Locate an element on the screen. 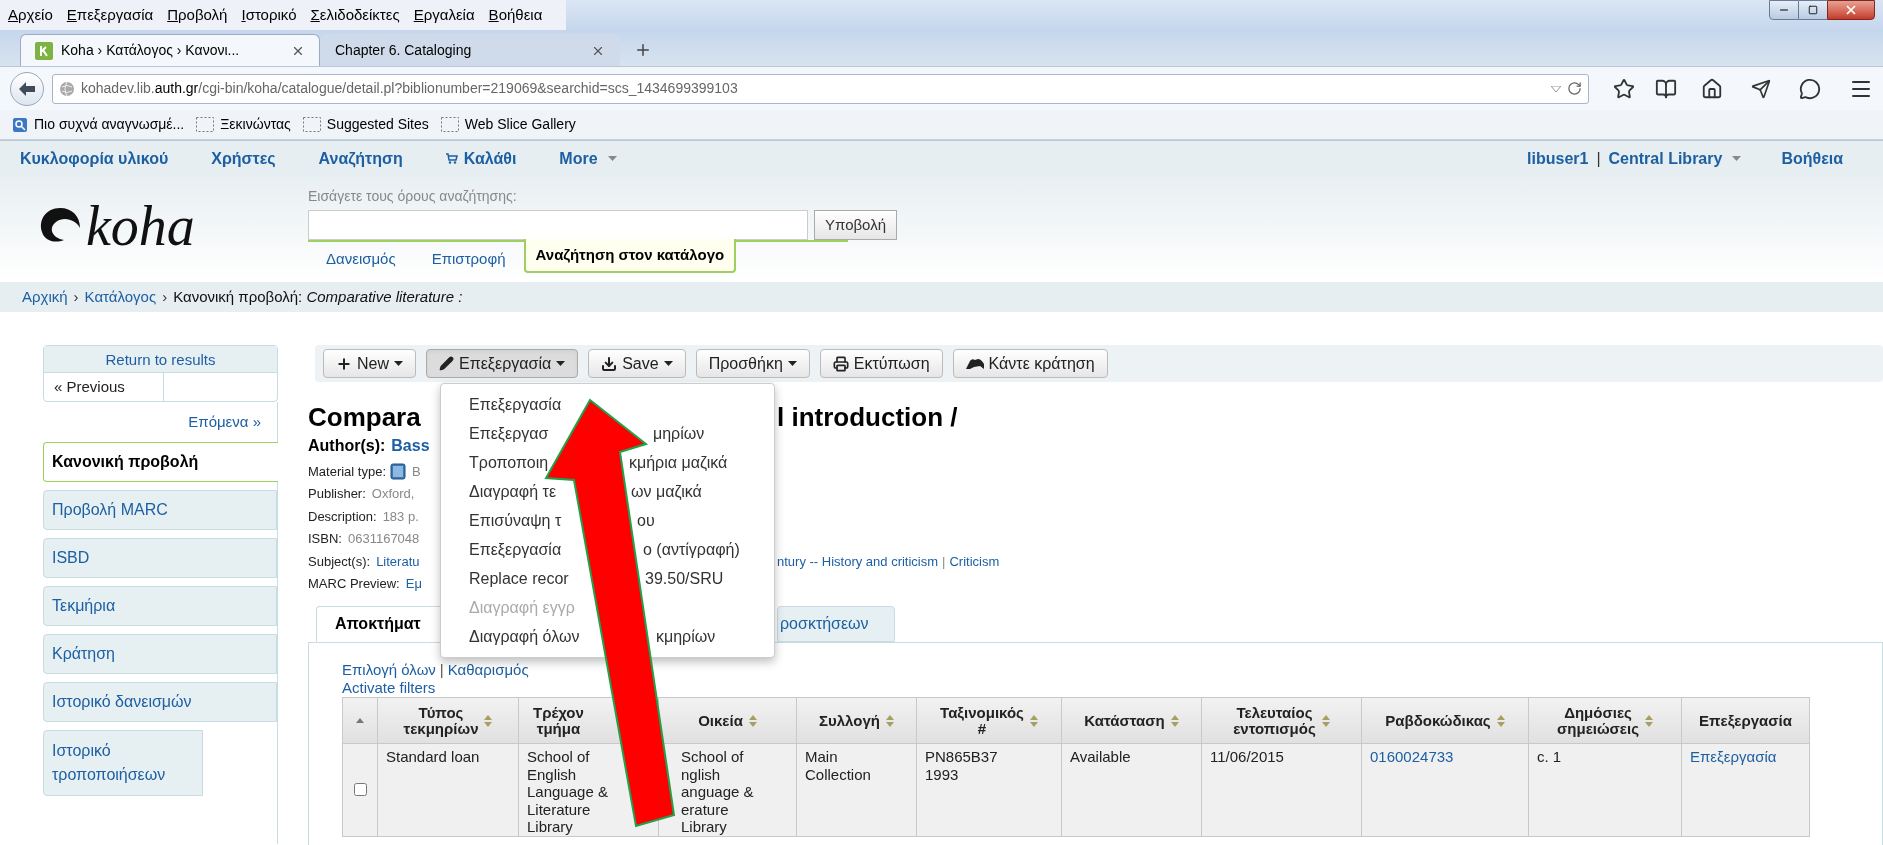  bookmark-star-icon is located at coordinates (1624, 88).